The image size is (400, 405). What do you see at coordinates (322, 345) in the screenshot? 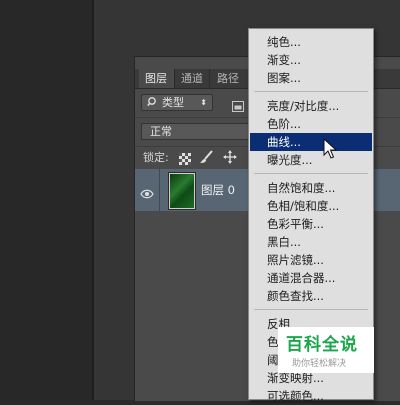
I see `watermark-title: 百科全说` at bounding box center [322, 345].